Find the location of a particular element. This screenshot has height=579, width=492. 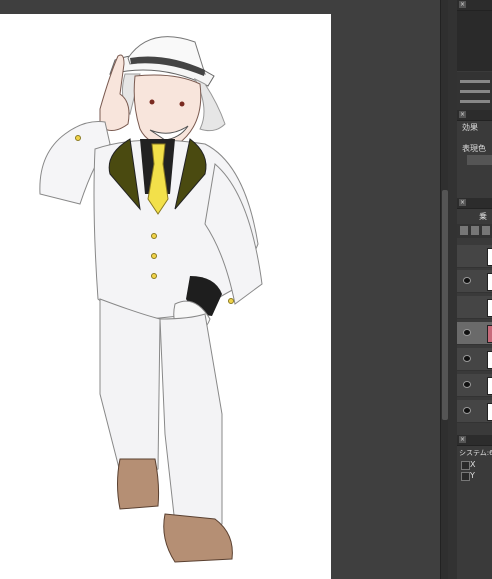

system-panel-header: × is located at coordinates (474, 440).